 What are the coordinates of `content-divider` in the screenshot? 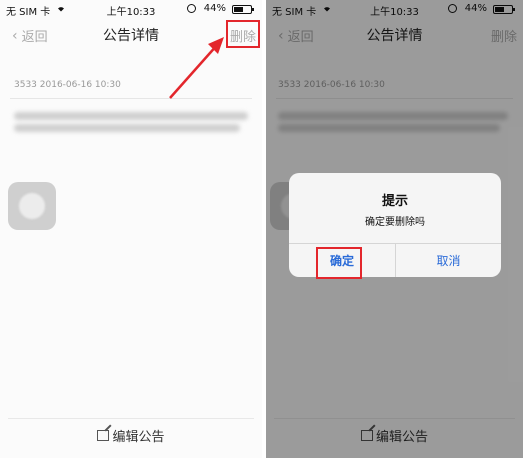 It's located at (131, 98).